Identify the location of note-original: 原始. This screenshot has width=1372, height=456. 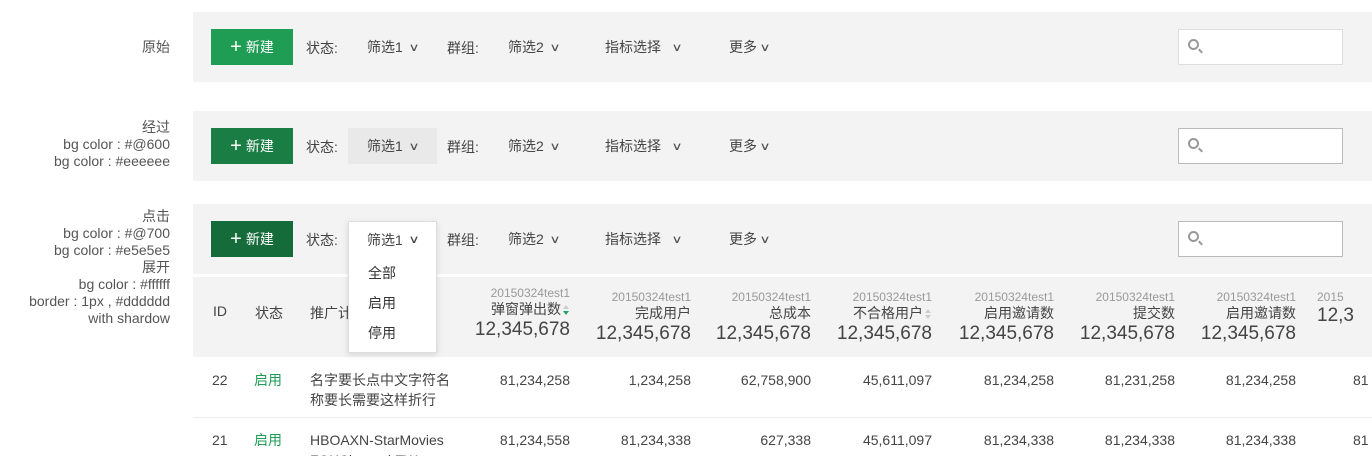
(156, 47).